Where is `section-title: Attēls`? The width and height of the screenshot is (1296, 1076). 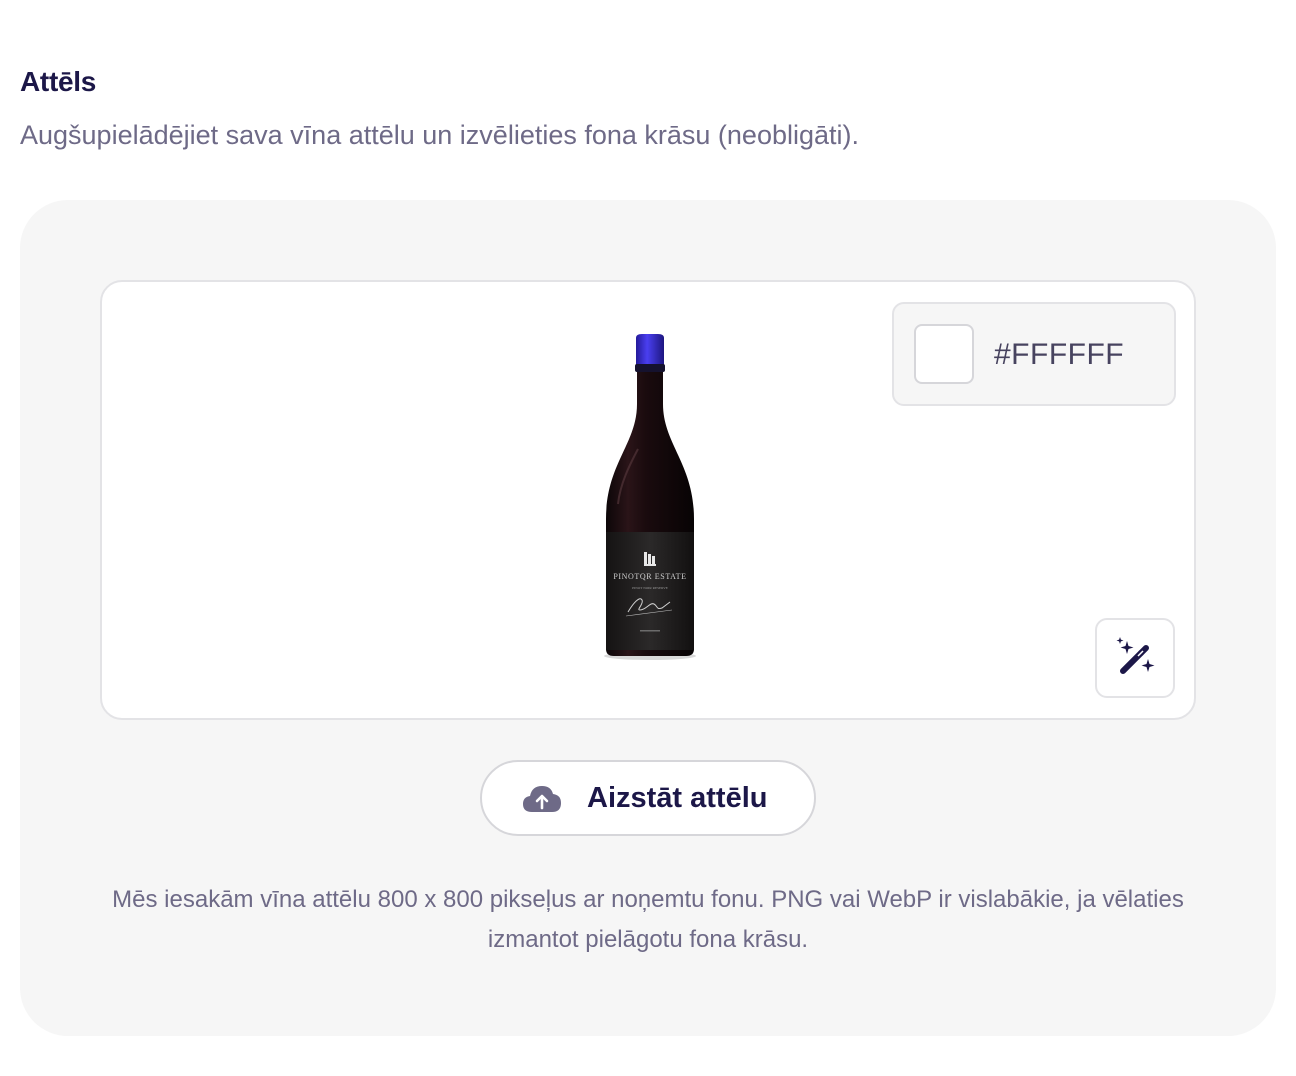
section-title: Attēls is located at coordinates (58, 81).